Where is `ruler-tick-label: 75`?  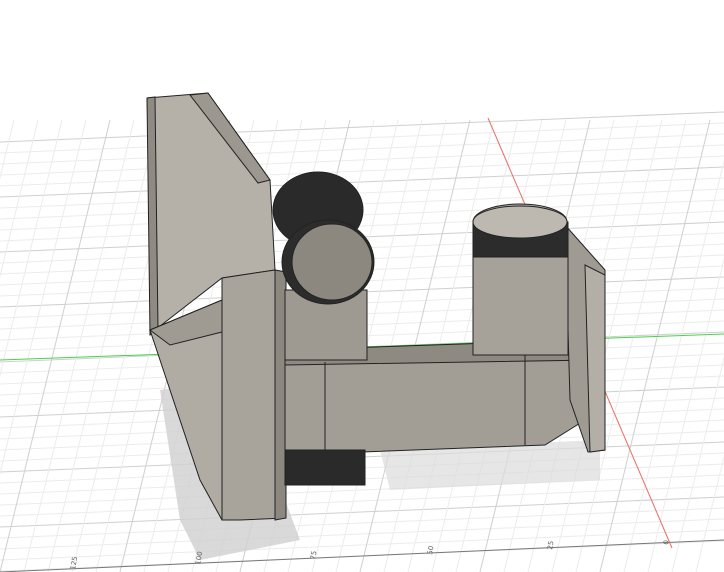
ruler-tick-label: 75 is located at coordinates (313, 555).